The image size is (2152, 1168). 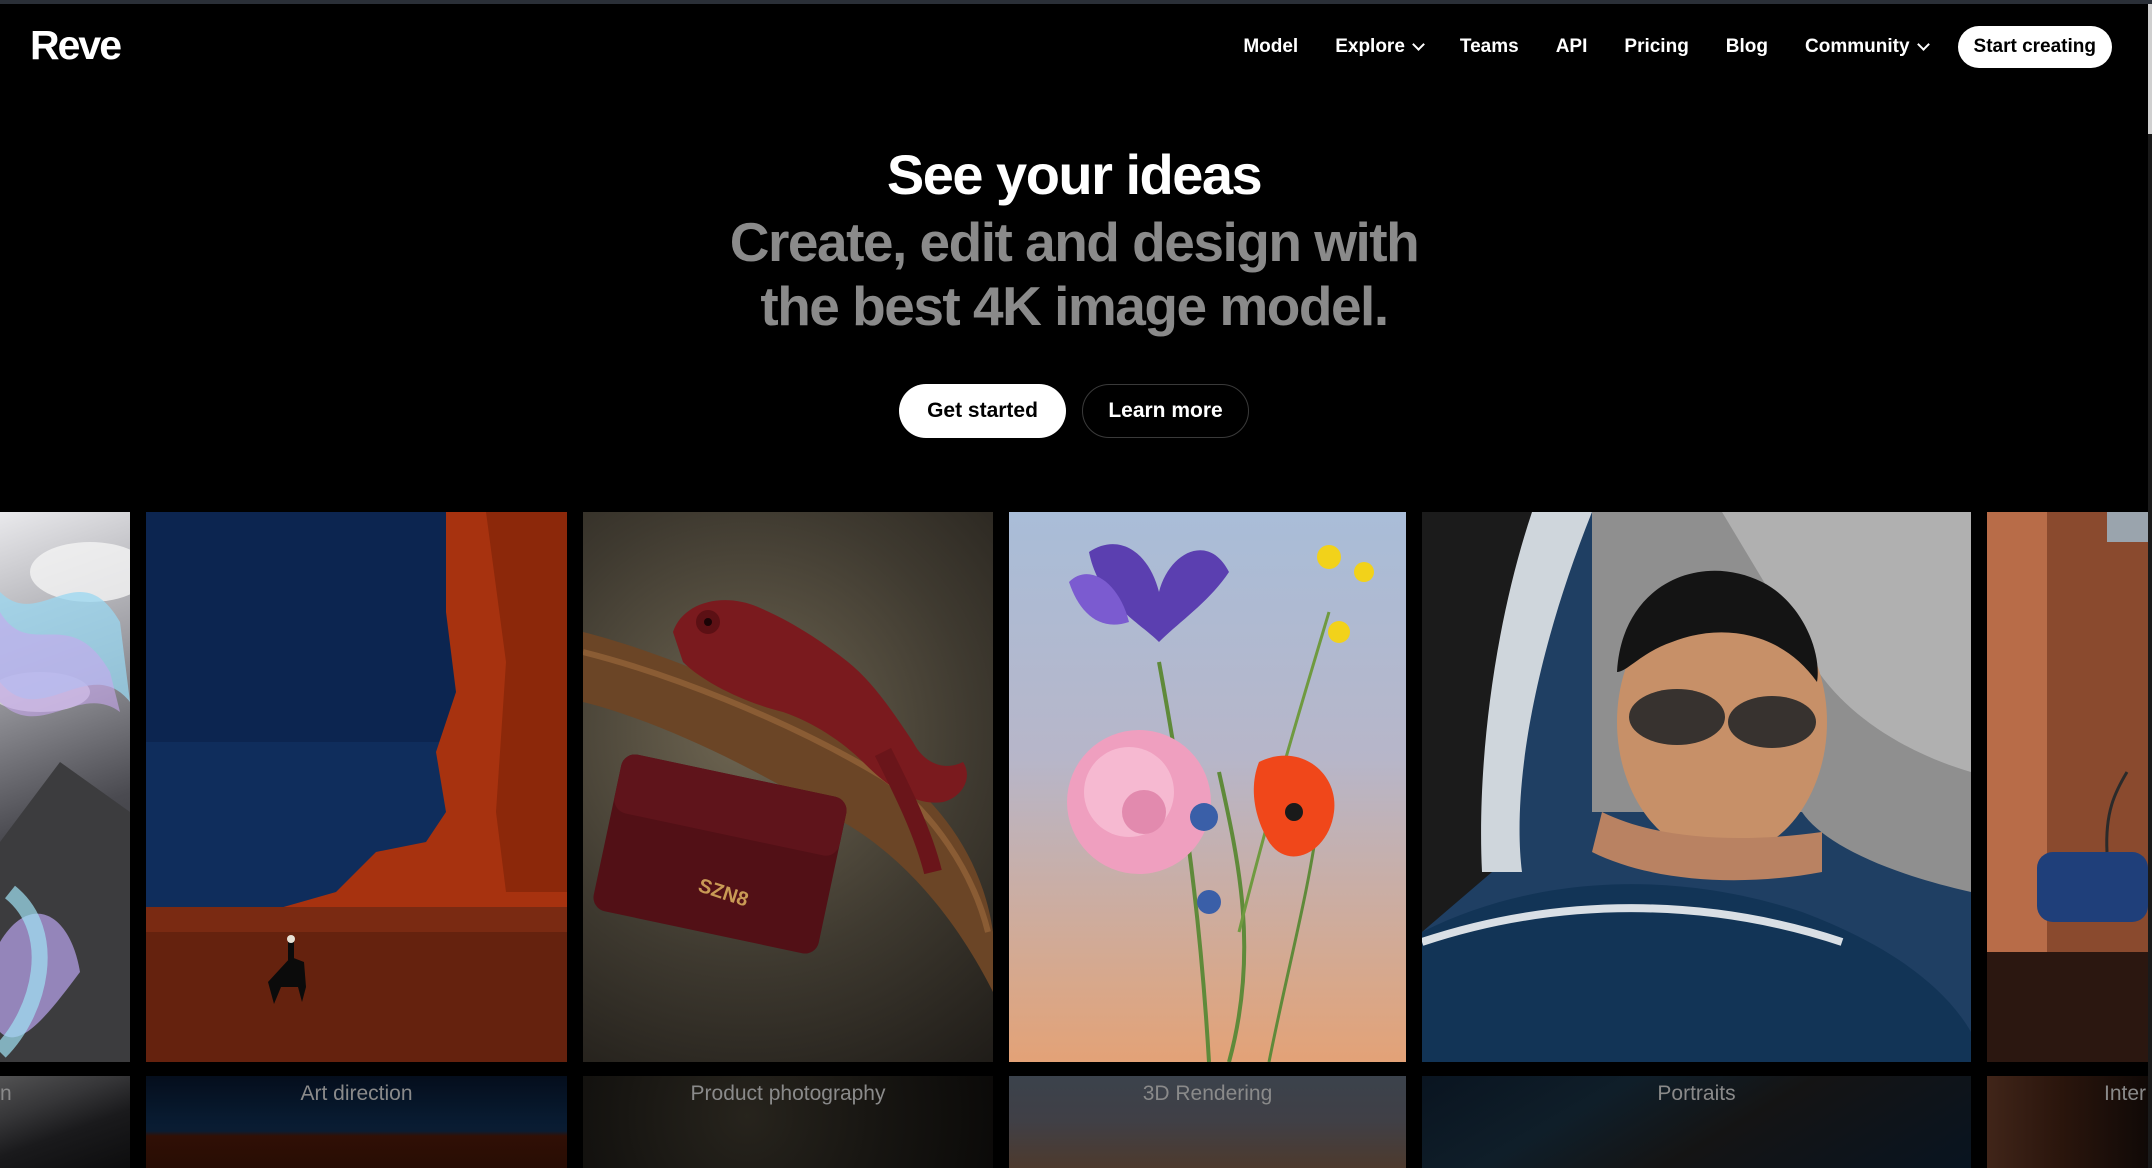 I want to click on learn-more-button: Learn more, so click(x=1165, y=411).